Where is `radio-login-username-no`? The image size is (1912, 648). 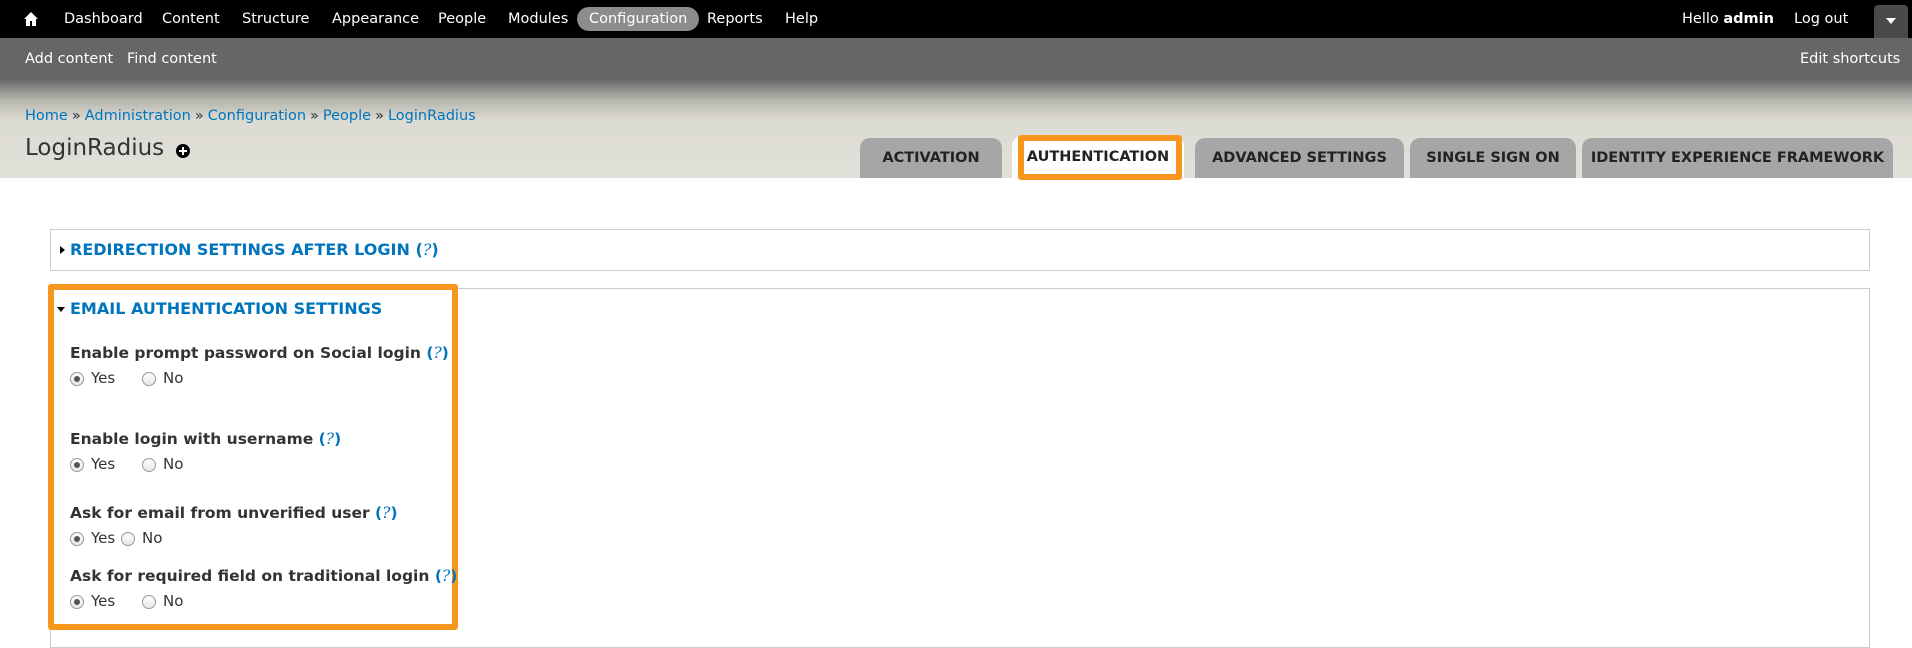
radio-login-username-no is located at coordinates (149, 465).